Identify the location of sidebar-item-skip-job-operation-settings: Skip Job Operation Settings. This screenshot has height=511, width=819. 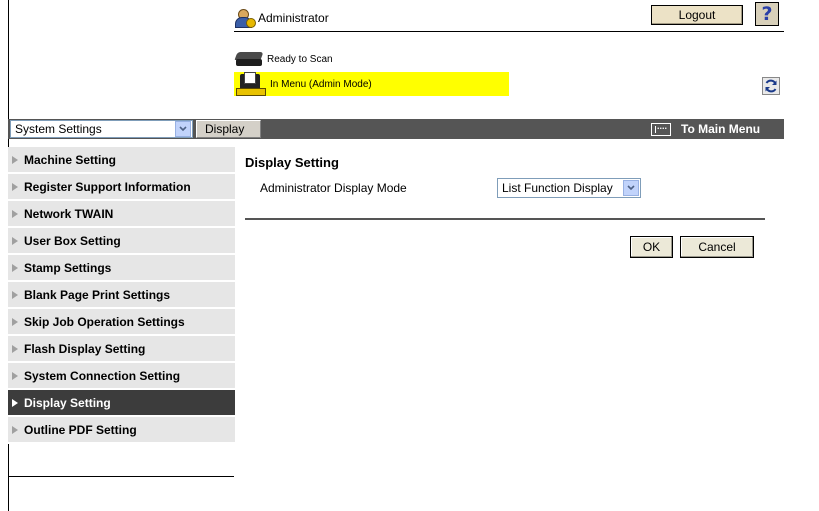
(121, 322).